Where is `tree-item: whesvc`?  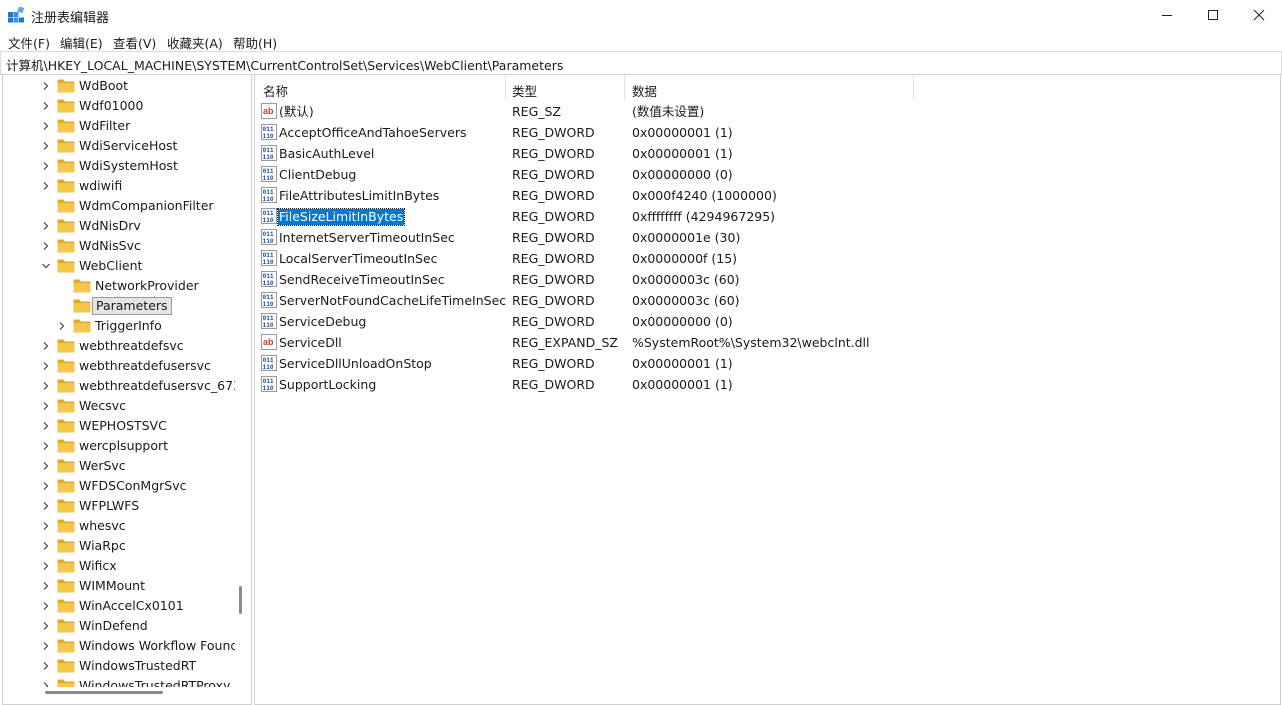
tree-item: whesvc is located at coordinates (119, 526).